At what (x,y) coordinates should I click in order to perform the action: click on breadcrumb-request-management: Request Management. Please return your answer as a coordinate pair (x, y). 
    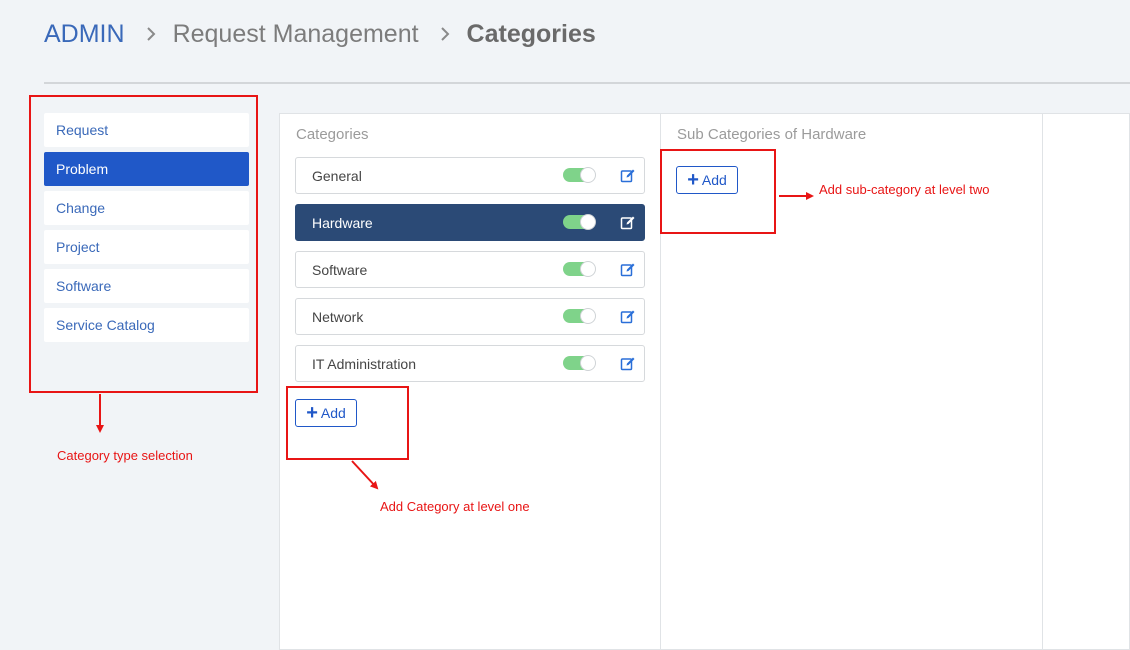
    Looking at the image, I should click on (296, 34).